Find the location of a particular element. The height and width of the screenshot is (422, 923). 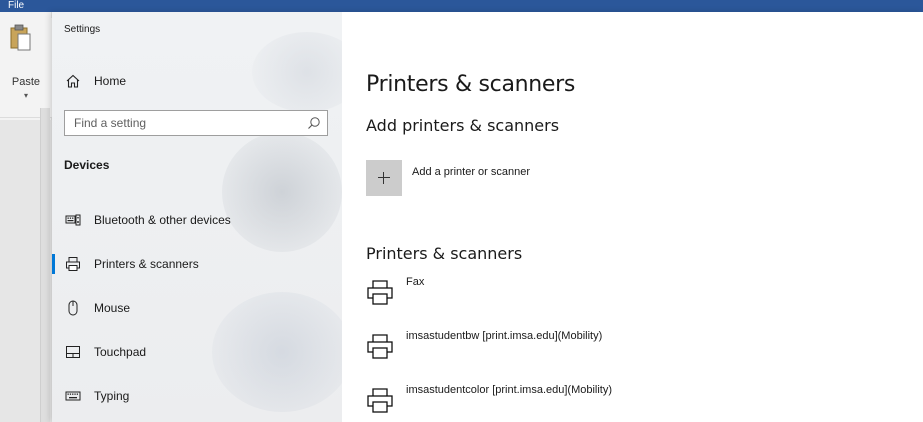

add-section-title: Add printers & scanners is located at coordinates (463, 125).